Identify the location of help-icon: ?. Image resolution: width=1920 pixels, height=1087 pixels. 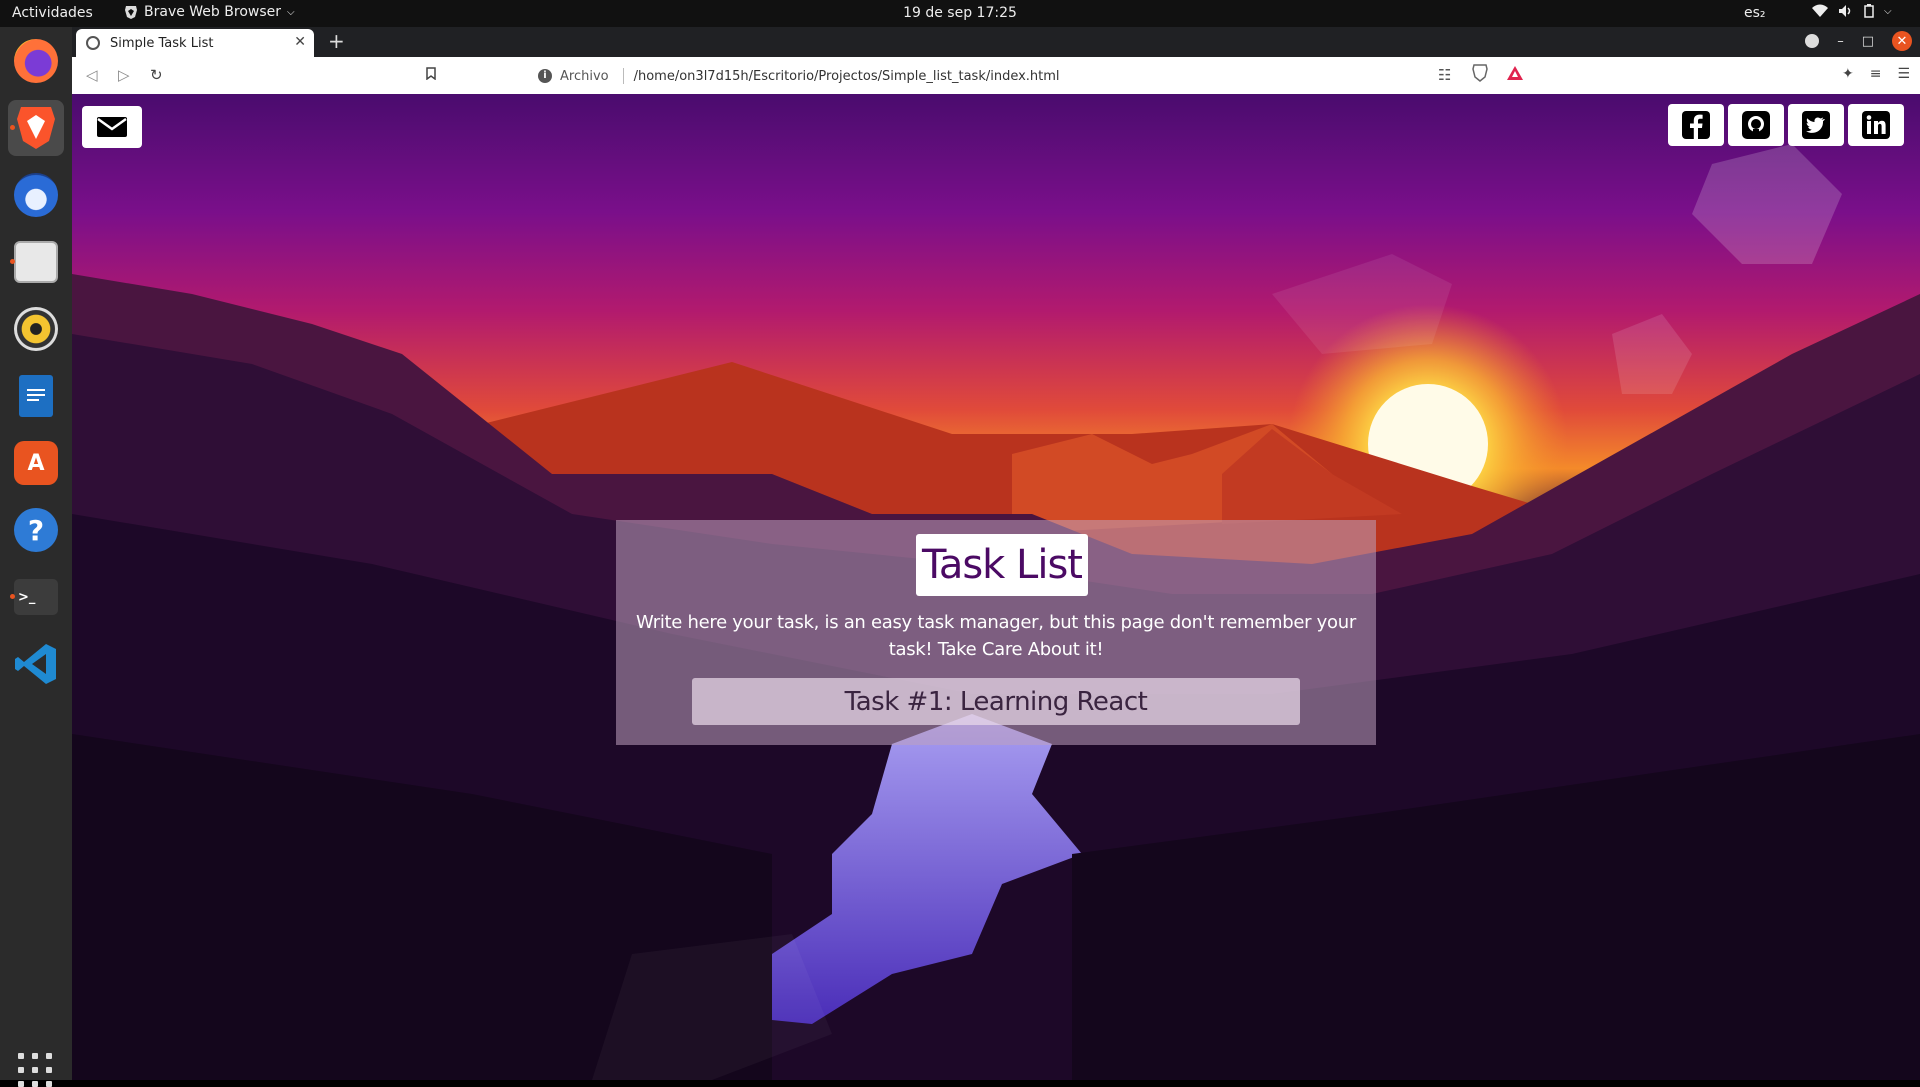
(36, 530).